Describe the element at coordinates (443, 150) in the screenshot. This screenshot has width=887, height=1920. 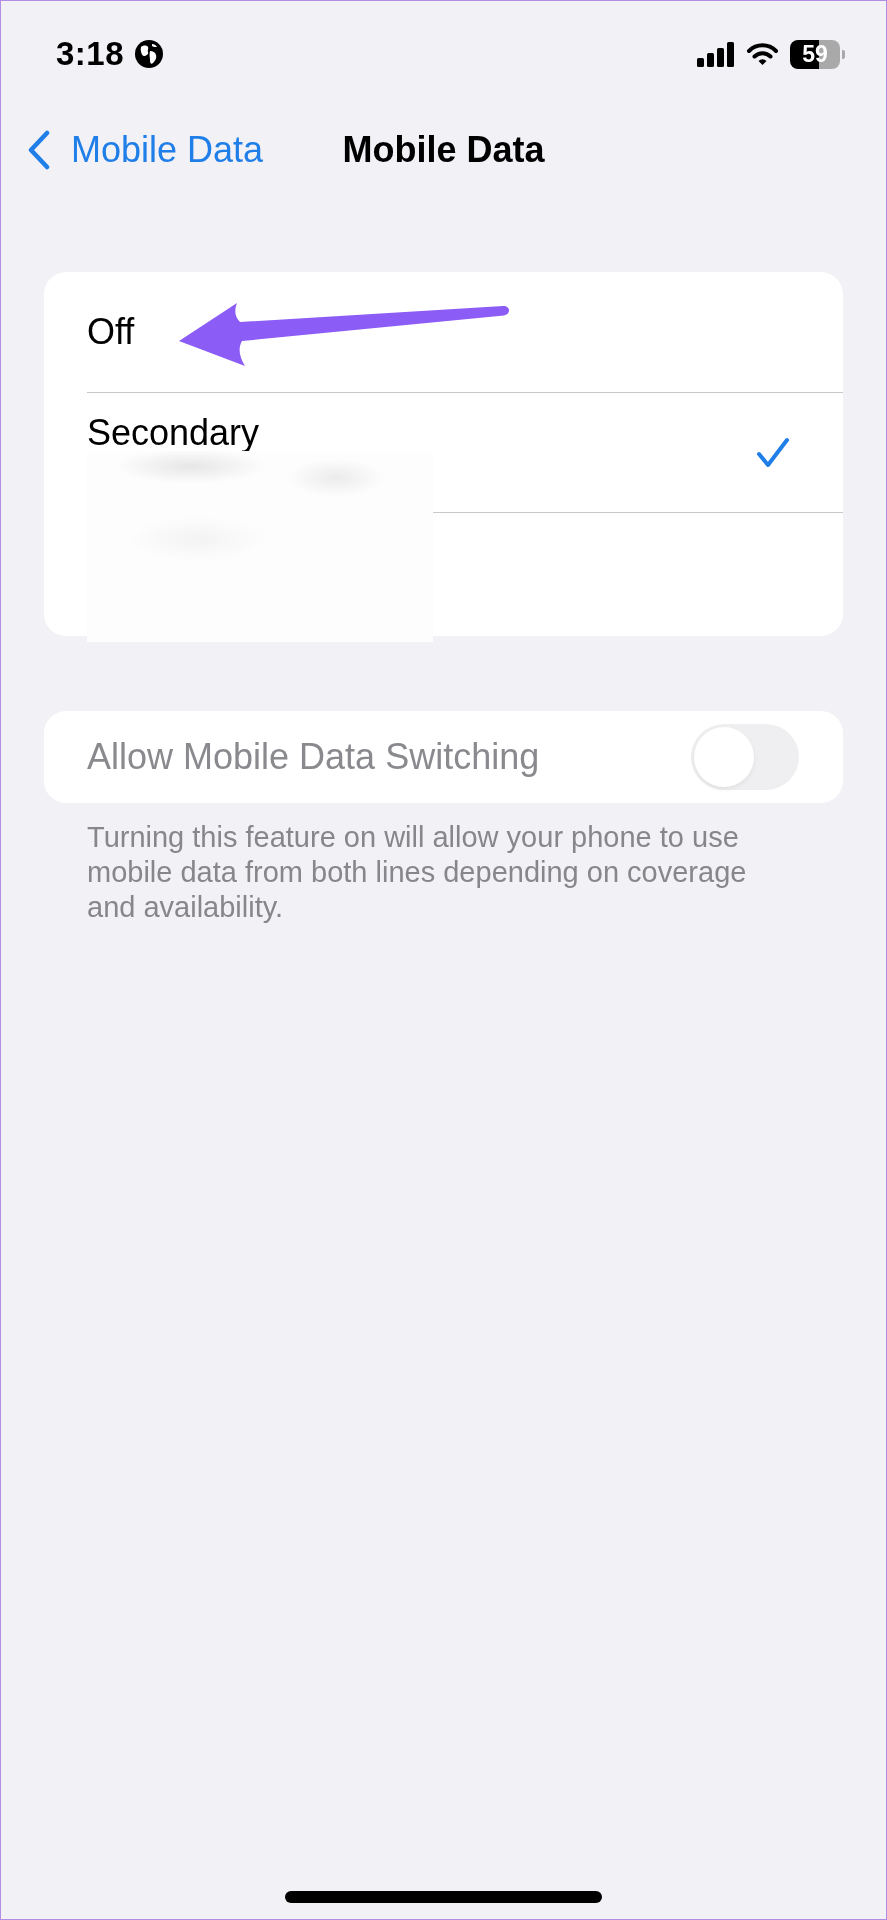
I see `page-title: Mobile Data` at that location.